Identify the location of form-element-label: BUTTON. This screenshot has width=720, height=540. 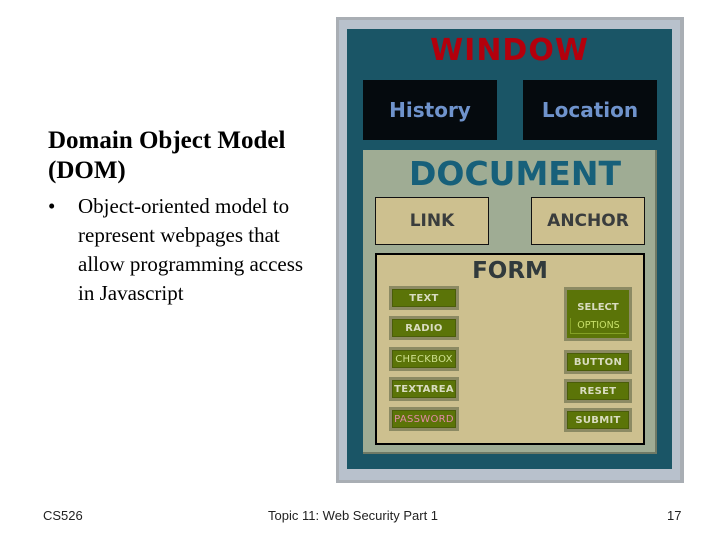
(598, 362).